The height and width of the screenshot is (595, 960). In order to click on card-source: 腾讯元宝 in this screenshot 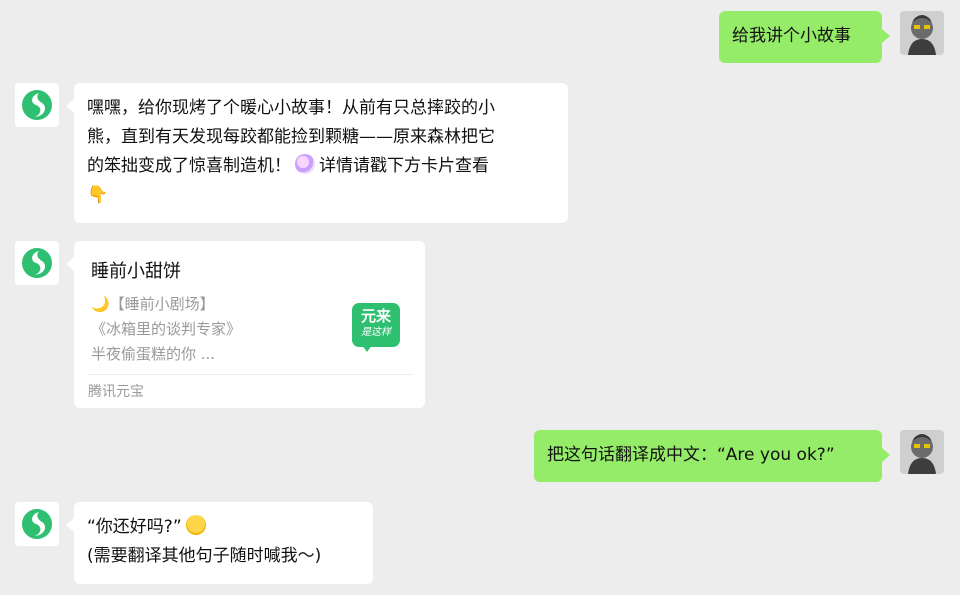, I will do `click(116, 392)`.